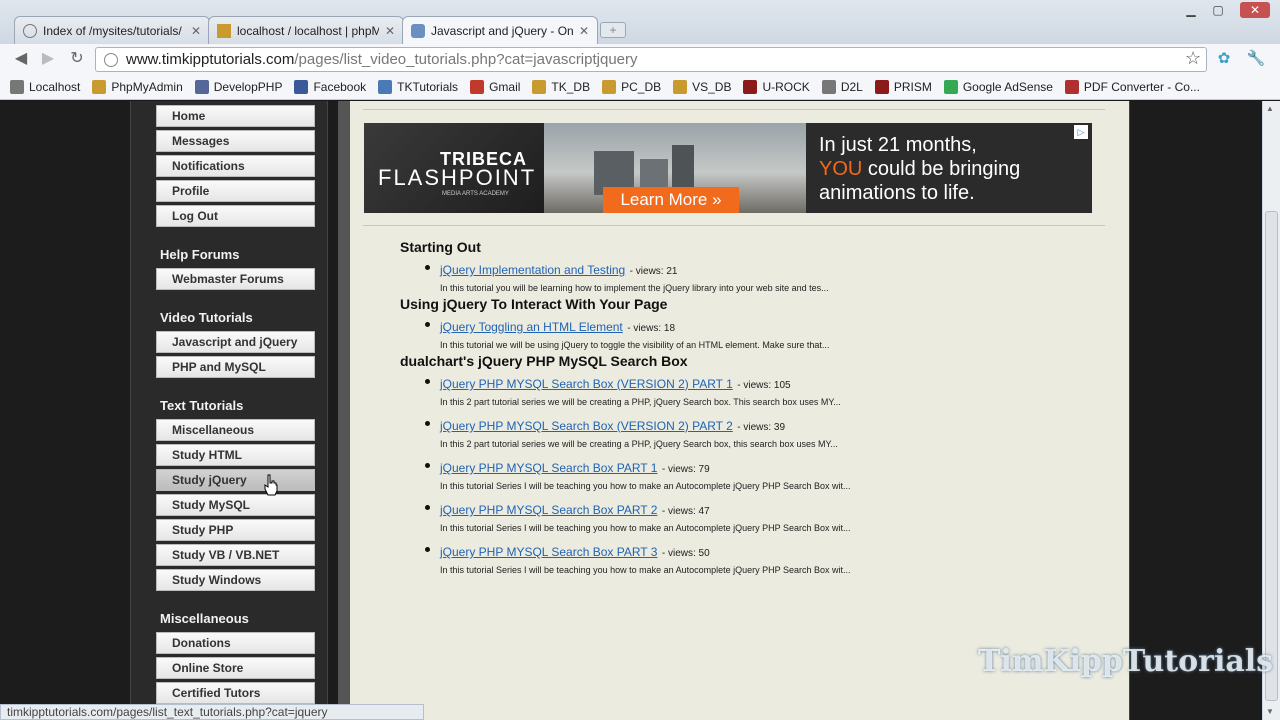 This screenshot has width=1280, height=720. I want to click on tab-javascript-jquery: Javascript and jQuery - Onl ✕, so click(500, 30).